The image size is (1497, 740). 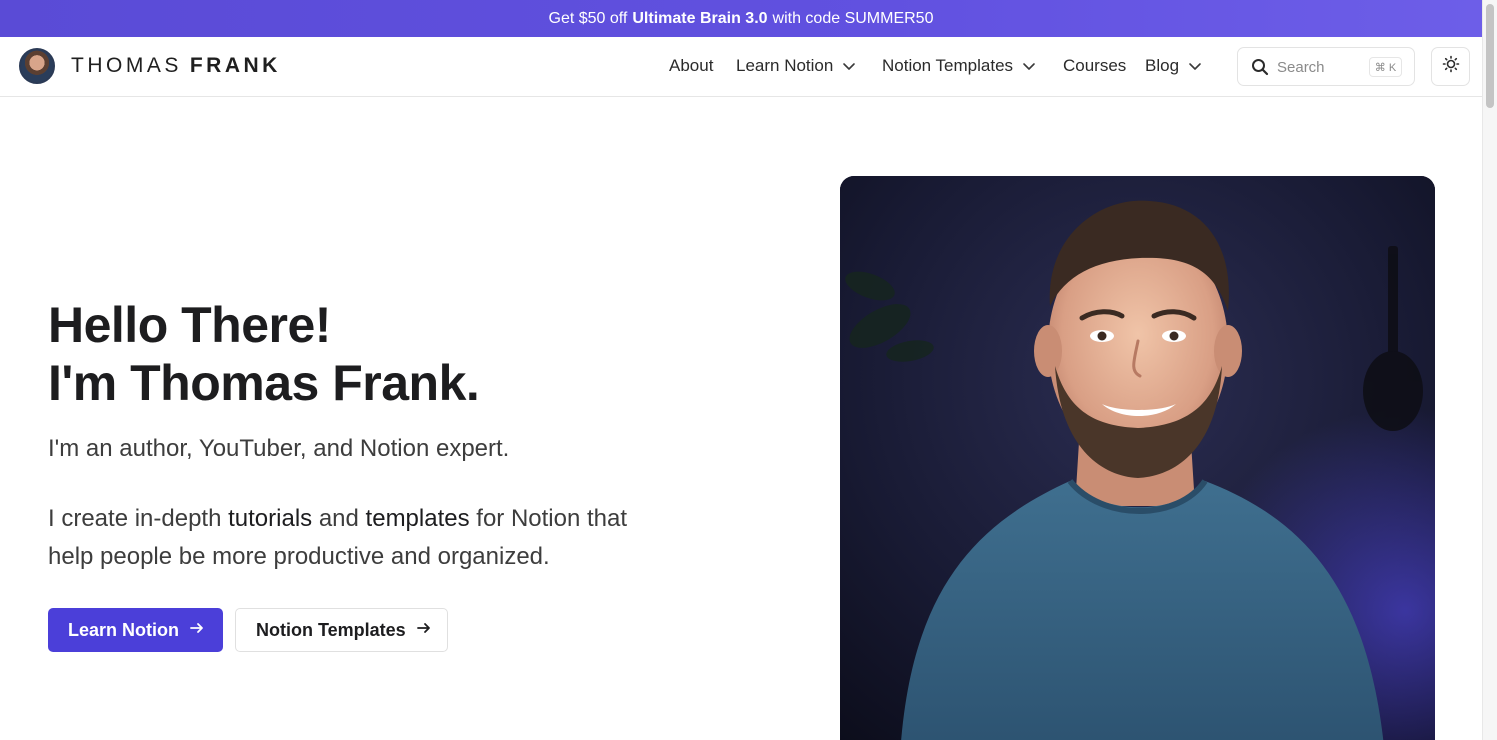 What do you see at coordinates (339, 518) in the screenshot?
I see `hero-desc-part2: and` at bounding box center [339, 518].